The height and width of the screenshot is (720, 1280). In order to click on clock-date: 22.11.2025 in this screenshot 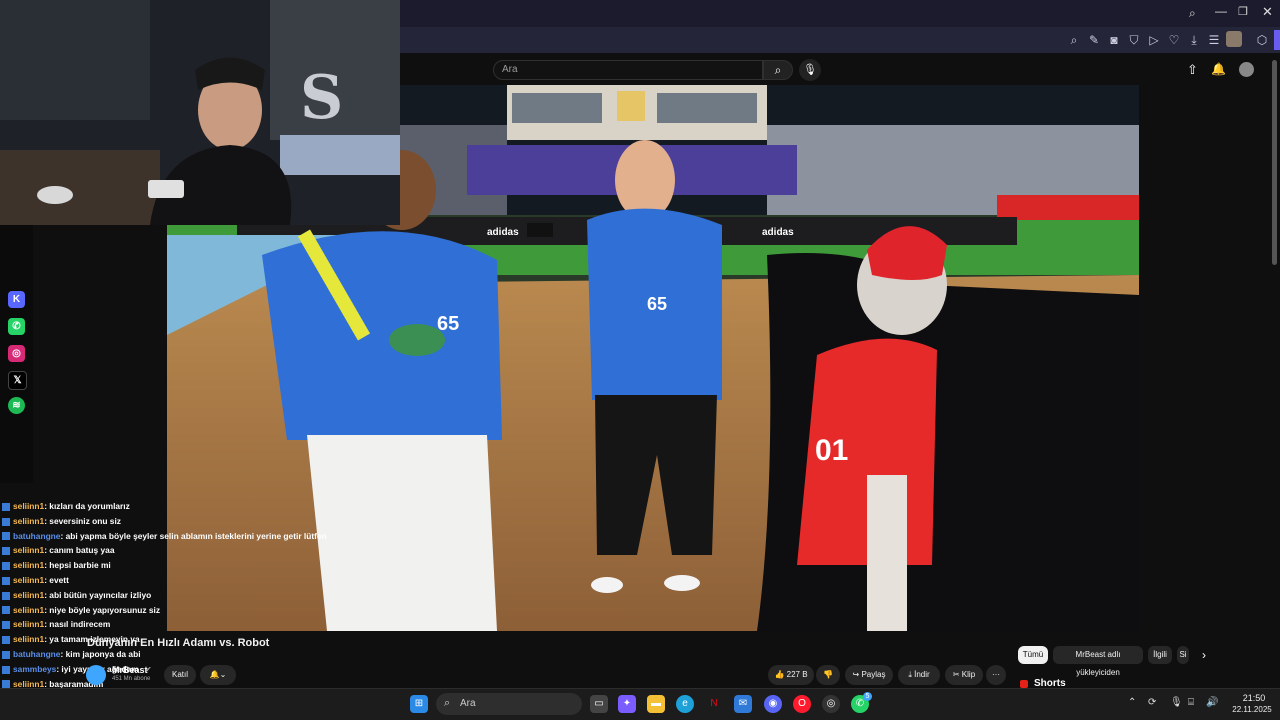, I will do `click(1252, 709)`.